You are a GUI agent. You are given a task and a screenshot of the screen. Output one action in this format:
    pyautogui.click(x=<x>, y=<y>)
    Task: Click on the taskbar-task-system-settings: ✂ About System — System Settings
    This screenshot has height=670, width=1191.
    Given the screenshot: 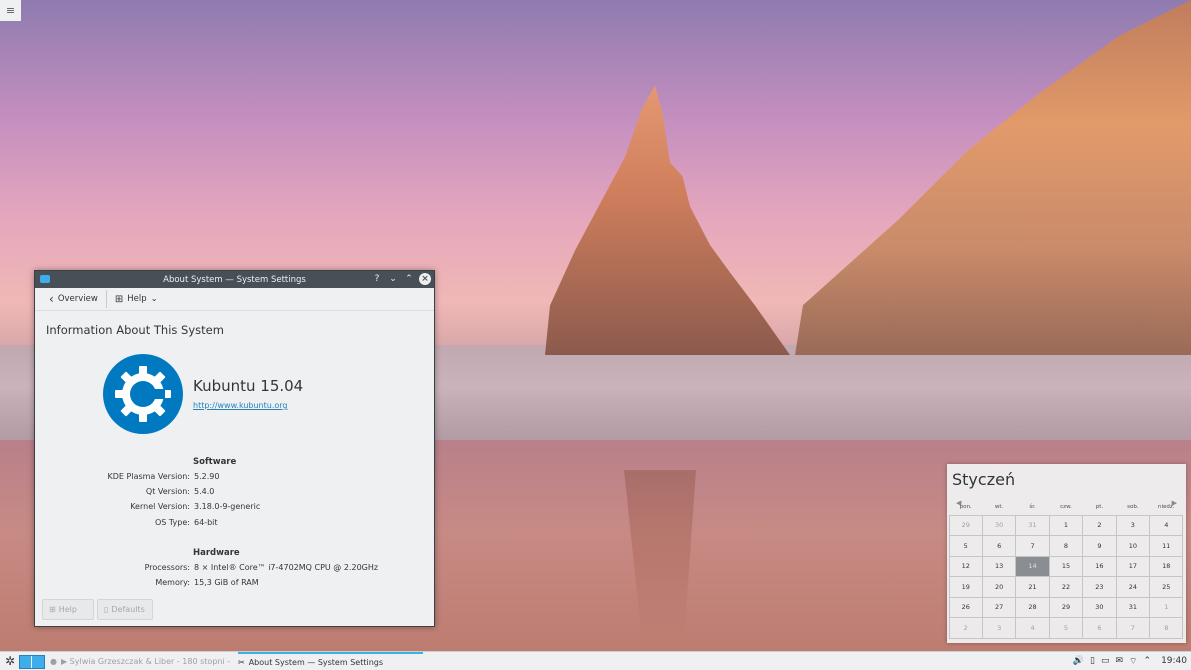 What is the action you would take?
    pyautogui.click(x=330, y=661)
    